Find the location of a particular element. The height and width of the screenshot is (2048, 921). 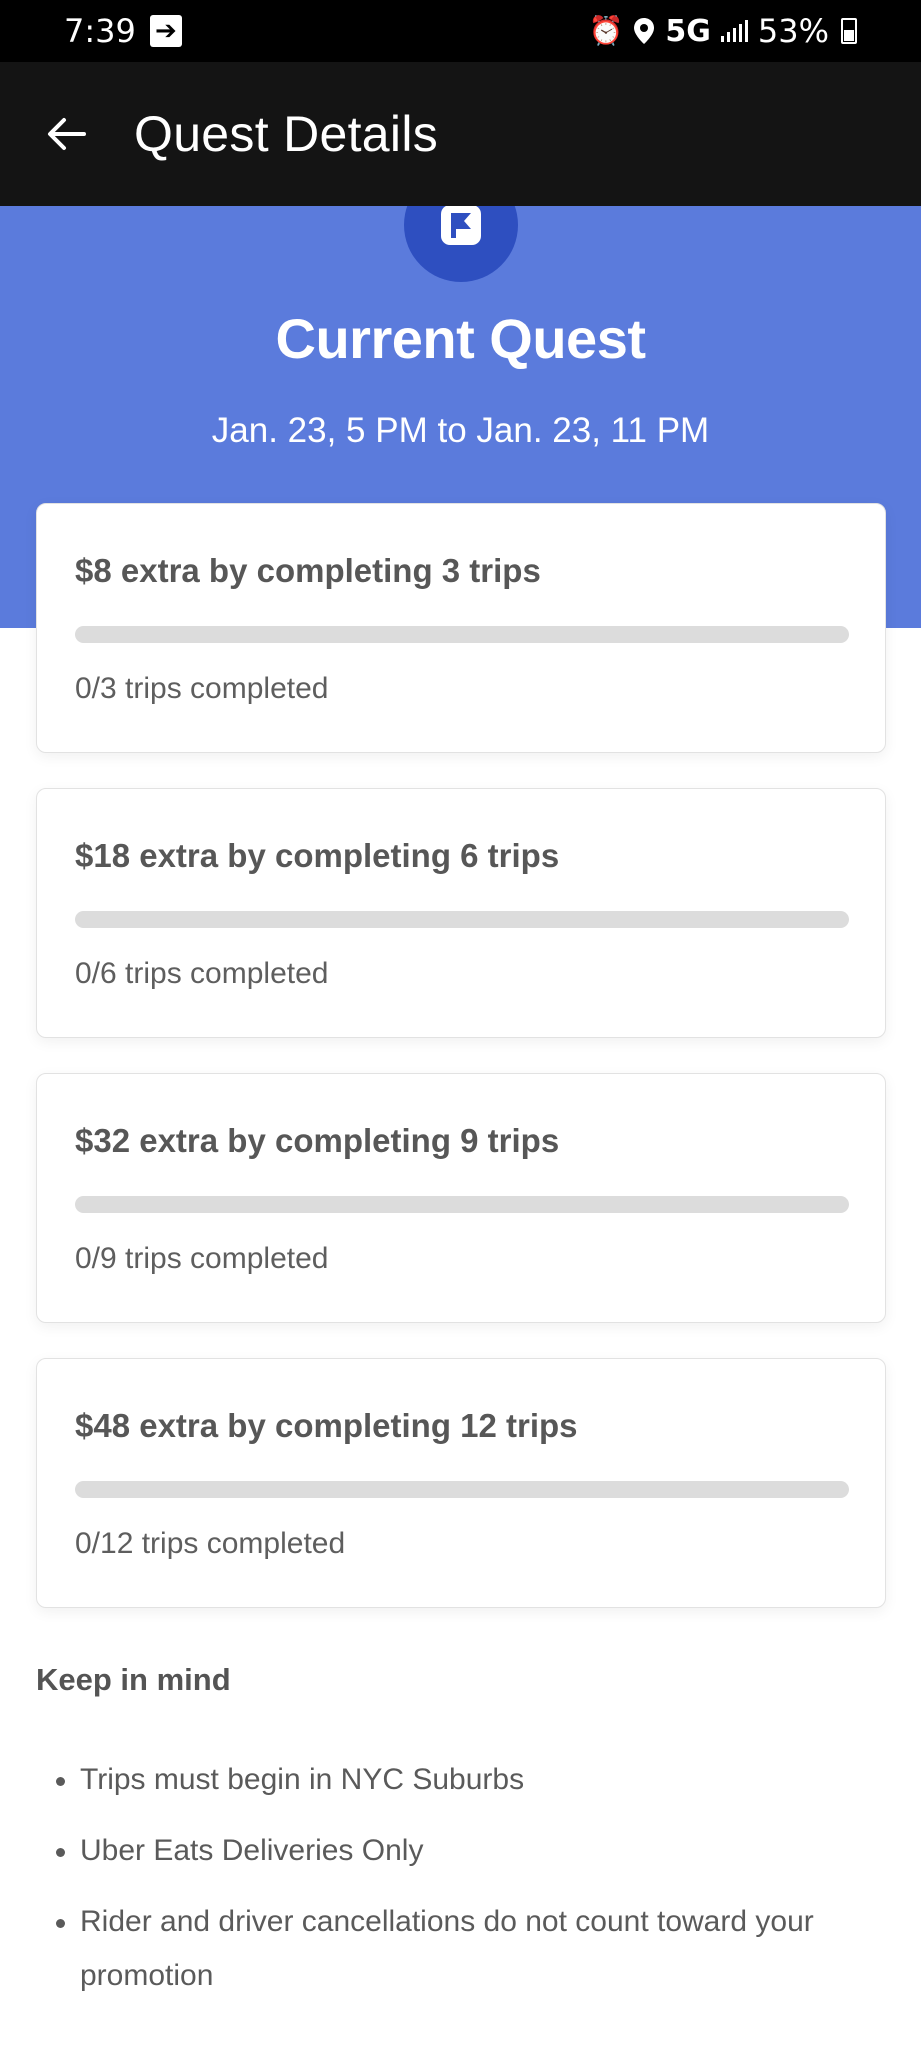

quest-date-range: Jan. 23, 5 PM to Jan. 23, 11 PM is located at coordinates (460, 430).